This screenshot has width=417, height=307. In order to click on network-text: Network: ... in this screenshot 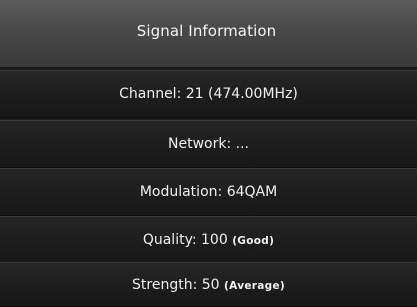, I will do `click(208, 144)`.